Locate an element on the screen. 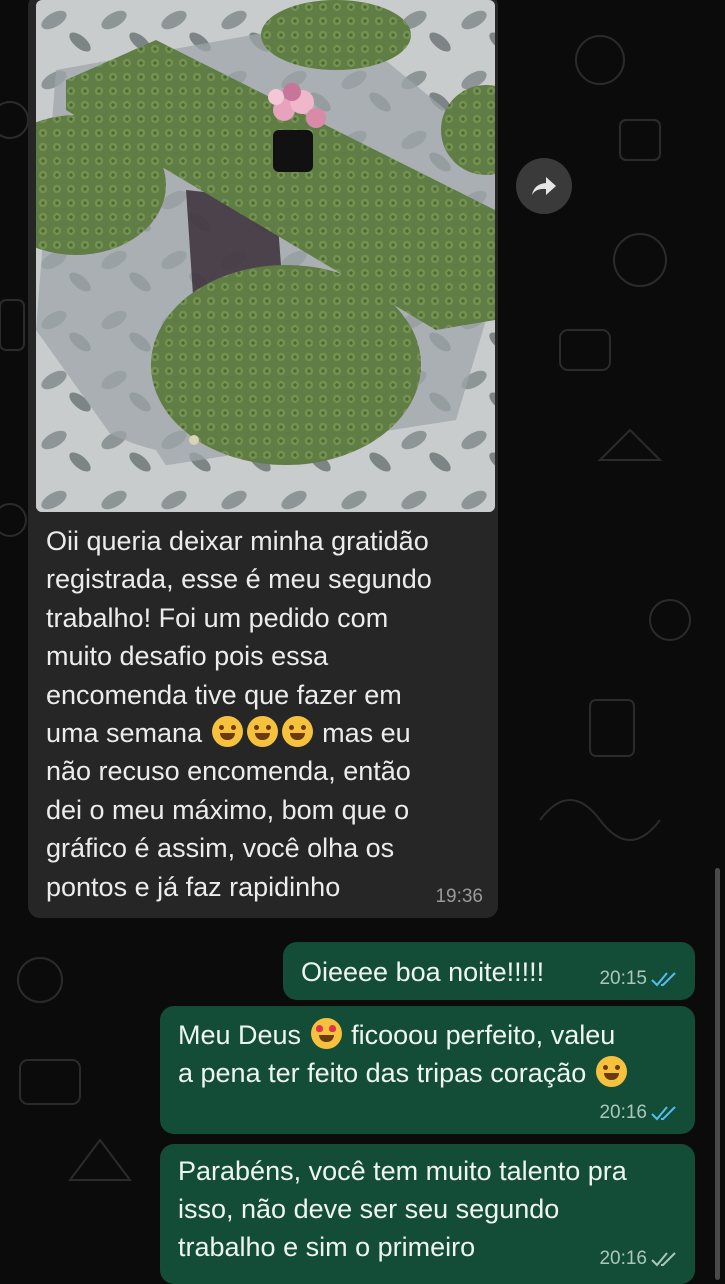  msg-line: dei o meu máximo, bom que o is located at coordinates (228, 809).